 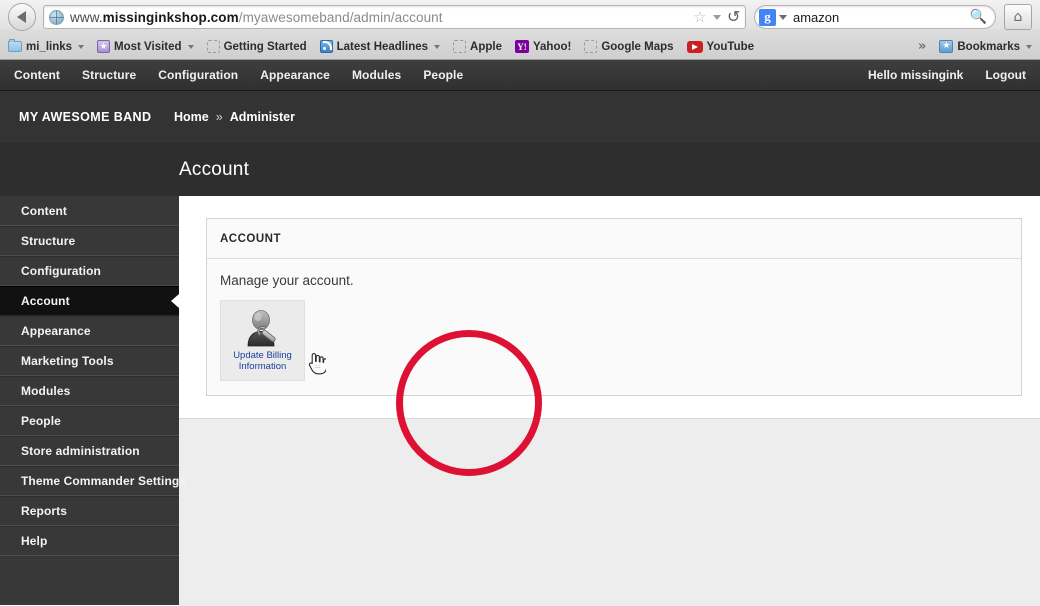 I want to click on back-arrow-icon, so click(x=21, y=17).